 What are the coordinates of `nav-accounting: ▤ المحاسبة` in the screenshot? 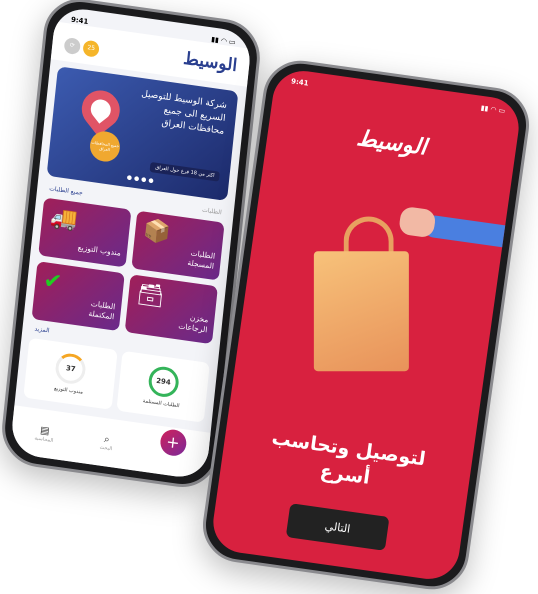 It's located at (44, 434).